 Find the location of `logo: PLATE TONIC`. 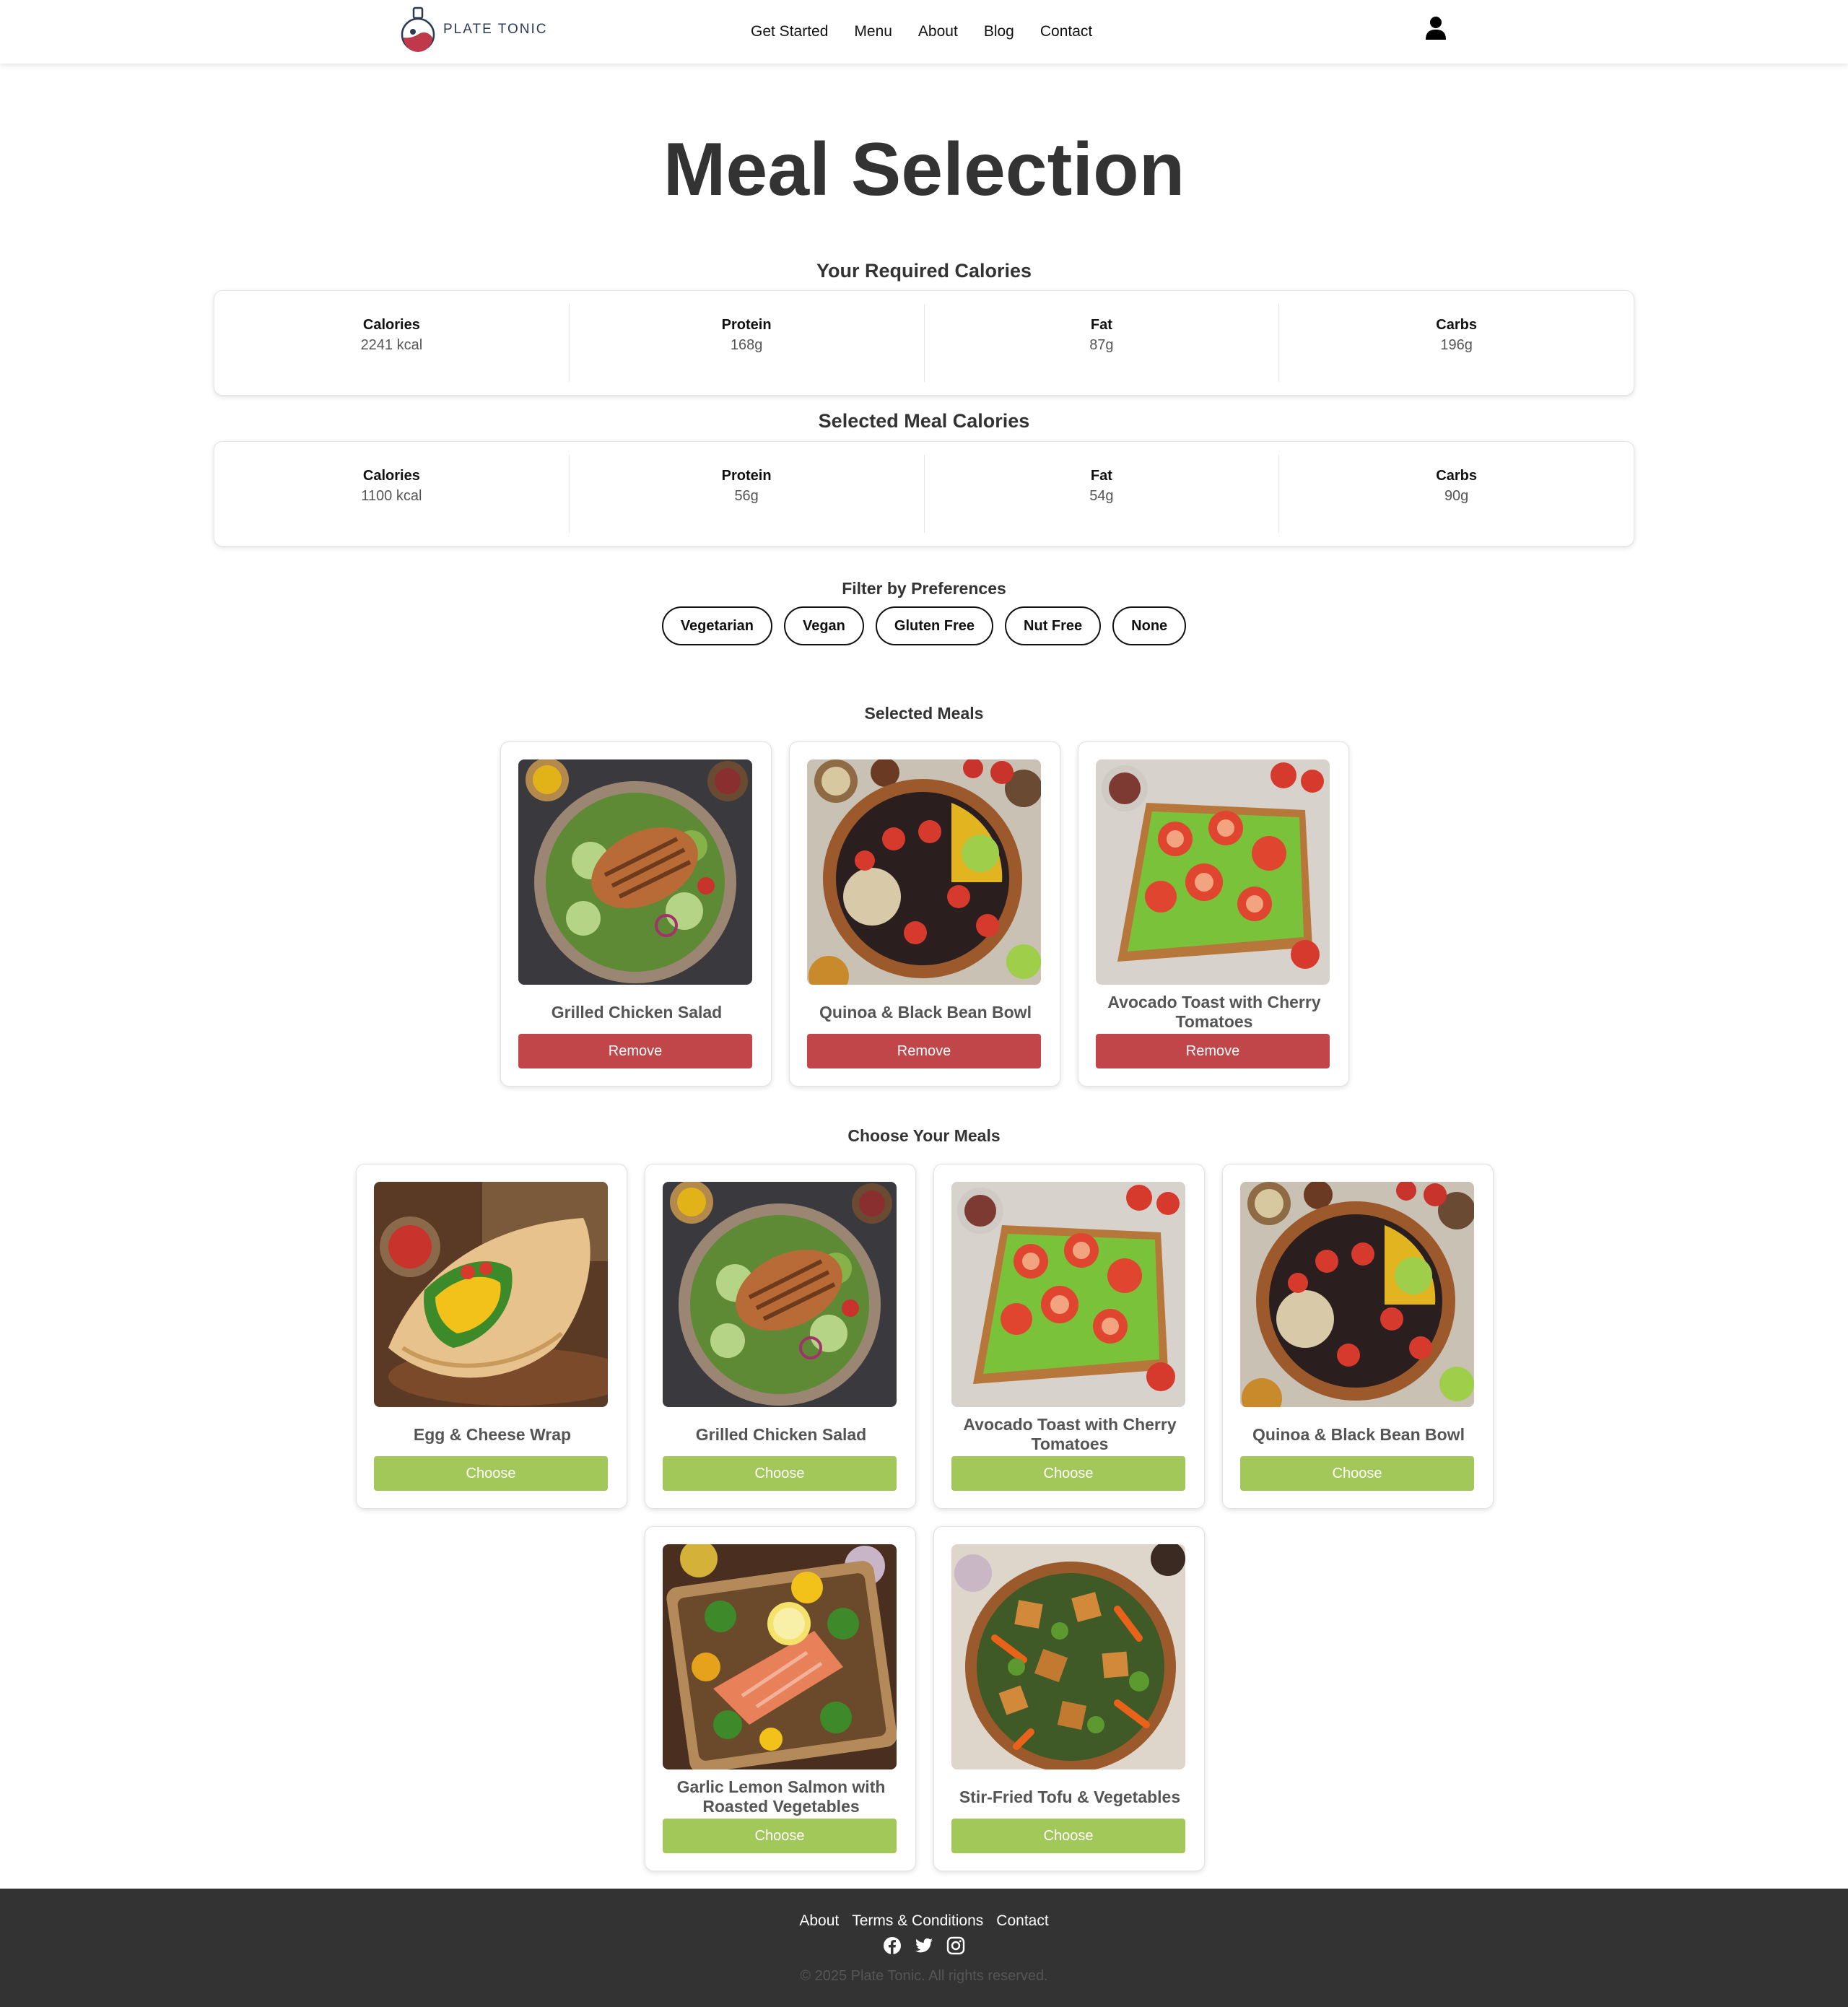

logo: PLATE TONIC is located at coordinates (472, 29).